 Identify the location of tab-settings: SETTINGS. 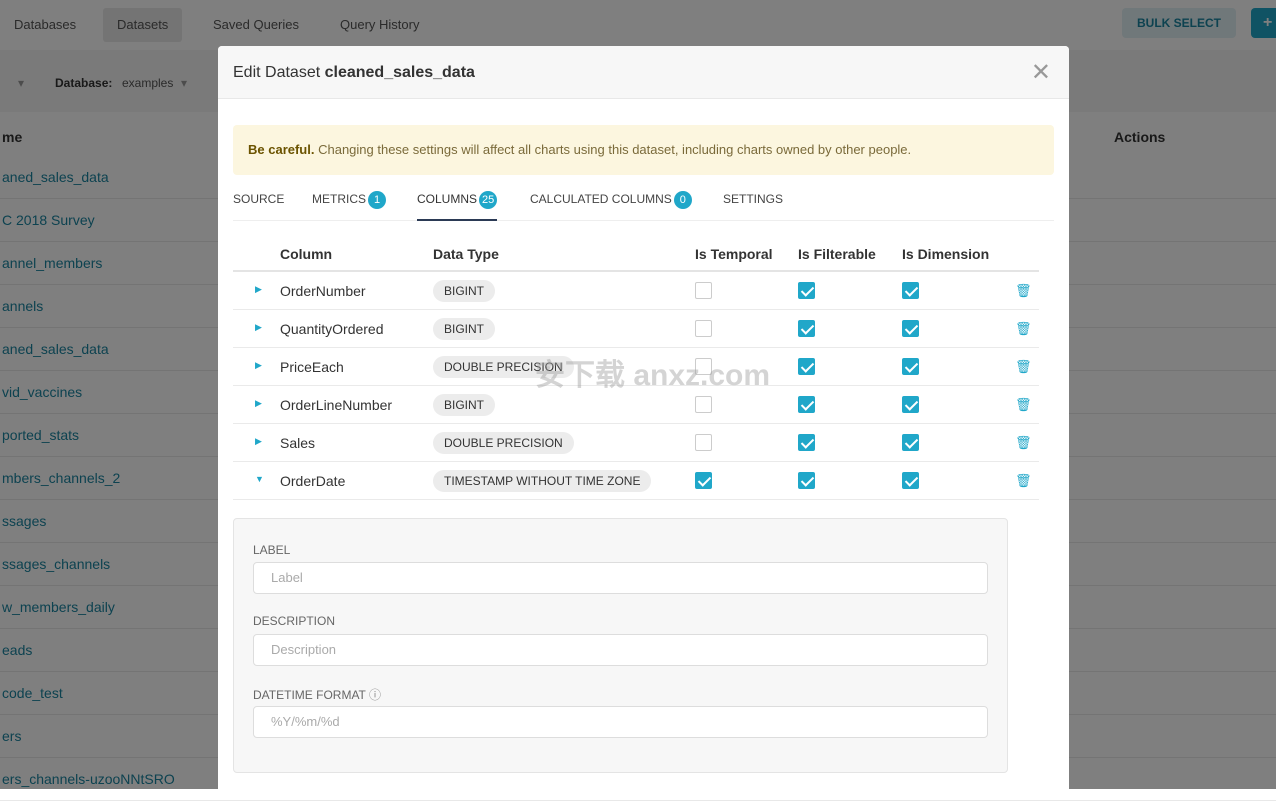
(753, 201).